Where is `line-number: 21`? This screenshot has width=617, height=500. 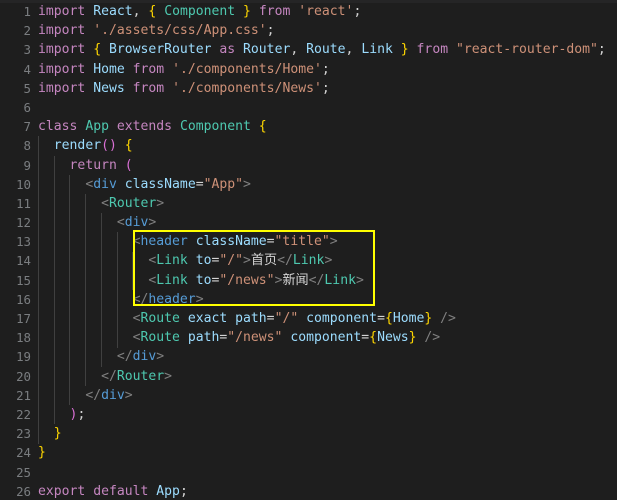
line-number: 21 is located at coordinates (23, 395).